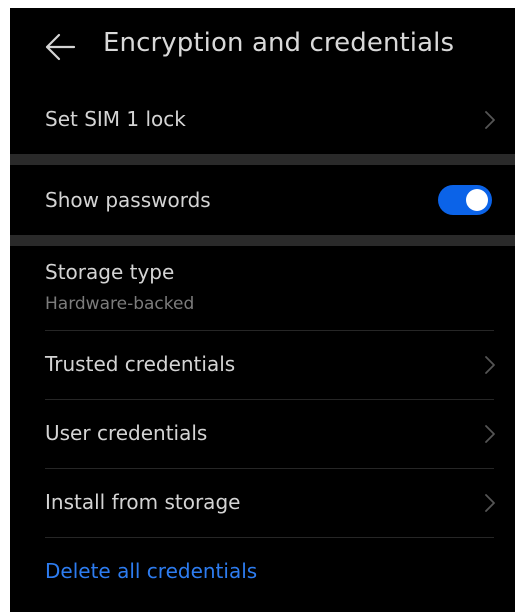 The image size is (515, 612). Describe the element at coordinates (115, 119) in the screenshot. I see `sim-lock-label: Set SIM 1 lock` at that location.